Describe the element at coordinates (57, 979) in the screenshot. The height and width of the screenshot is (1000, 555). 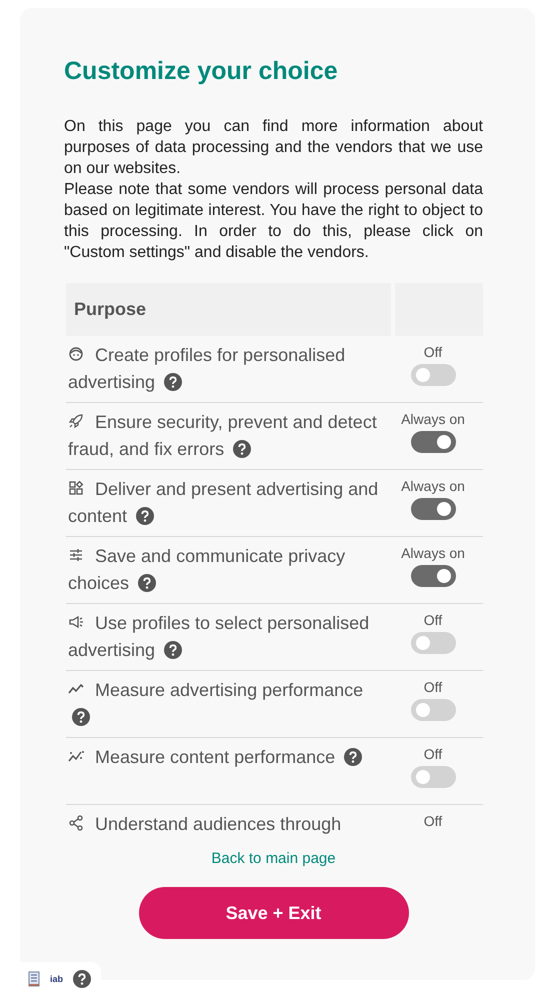
I see `iab-logo: iab` at that location.